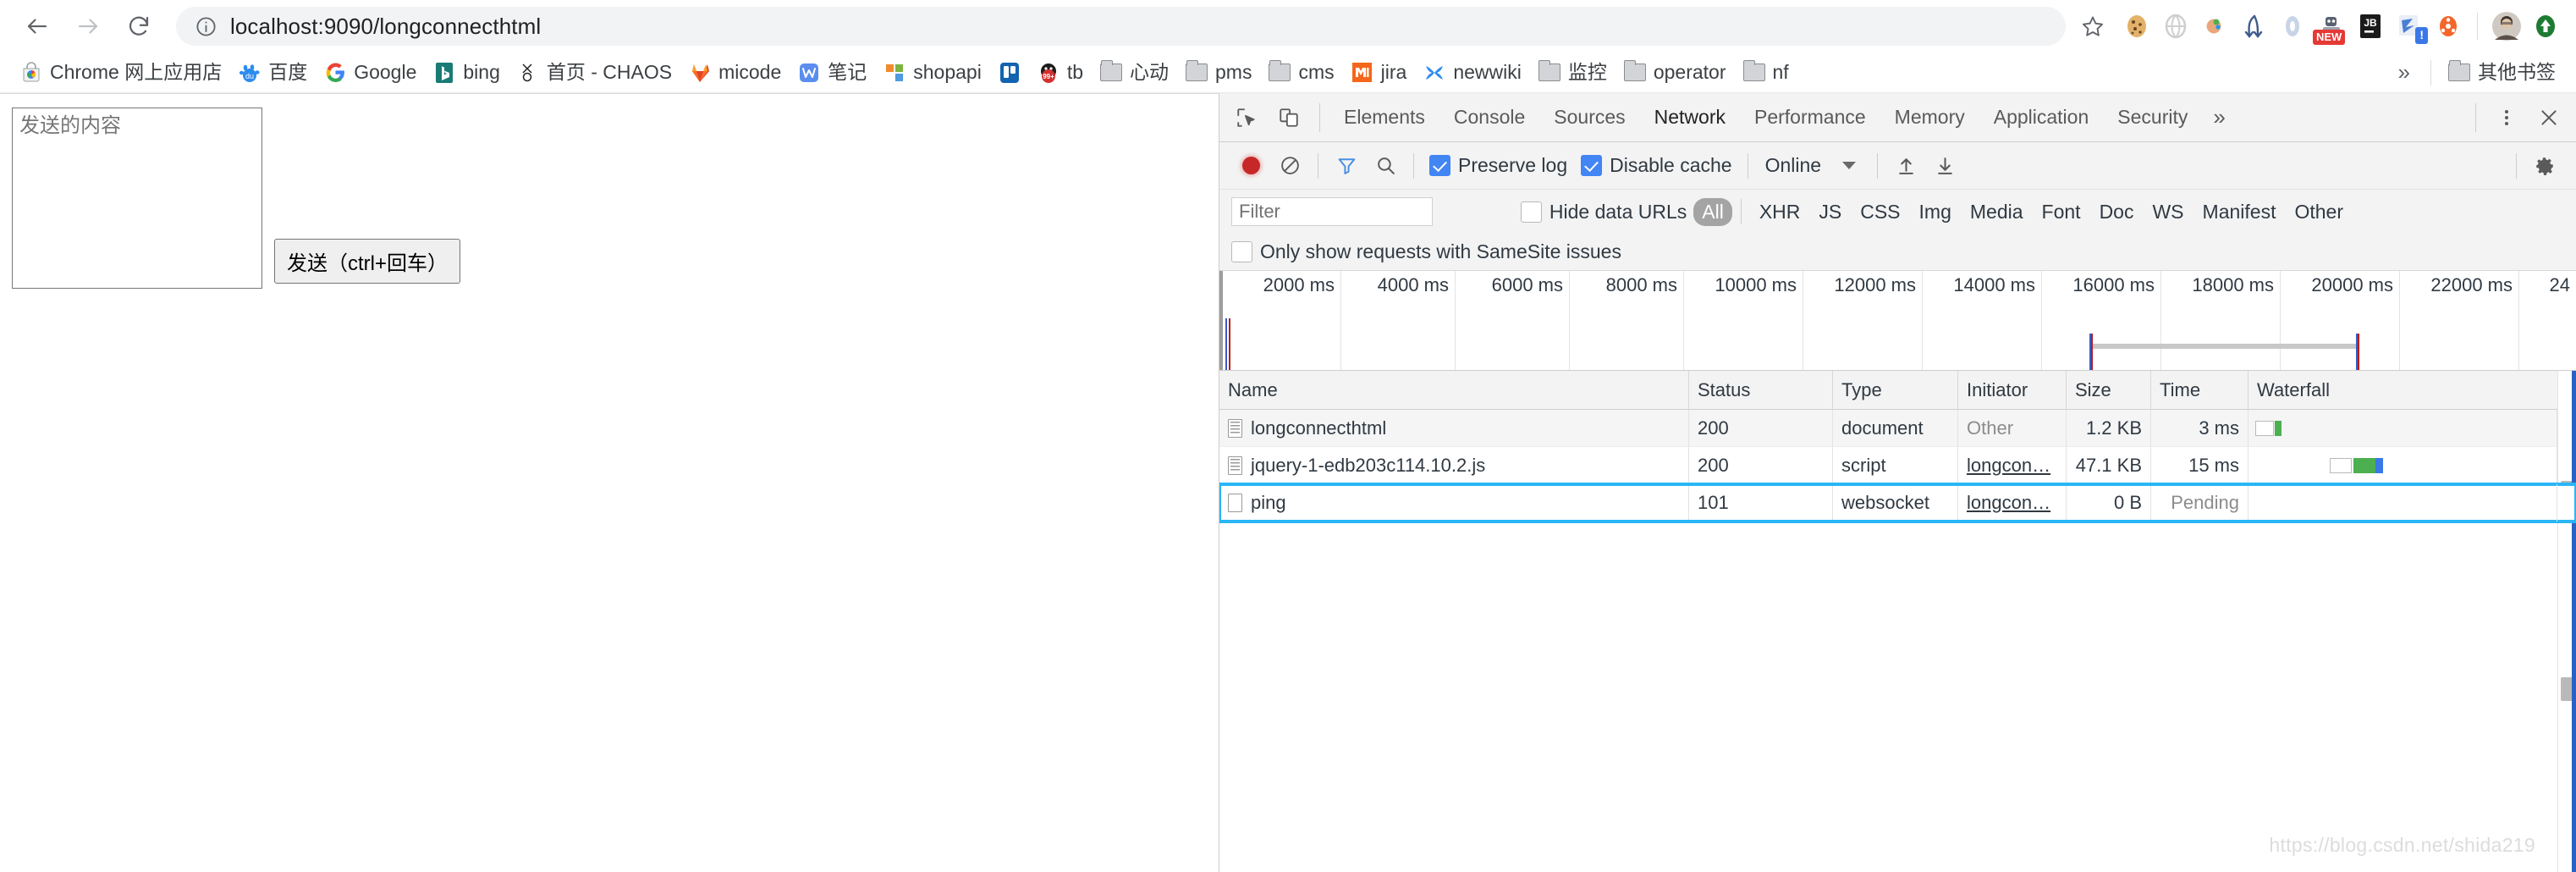  Describe the element at coordinates (37, 27) in the screenshot. I see `back-button` at that location.